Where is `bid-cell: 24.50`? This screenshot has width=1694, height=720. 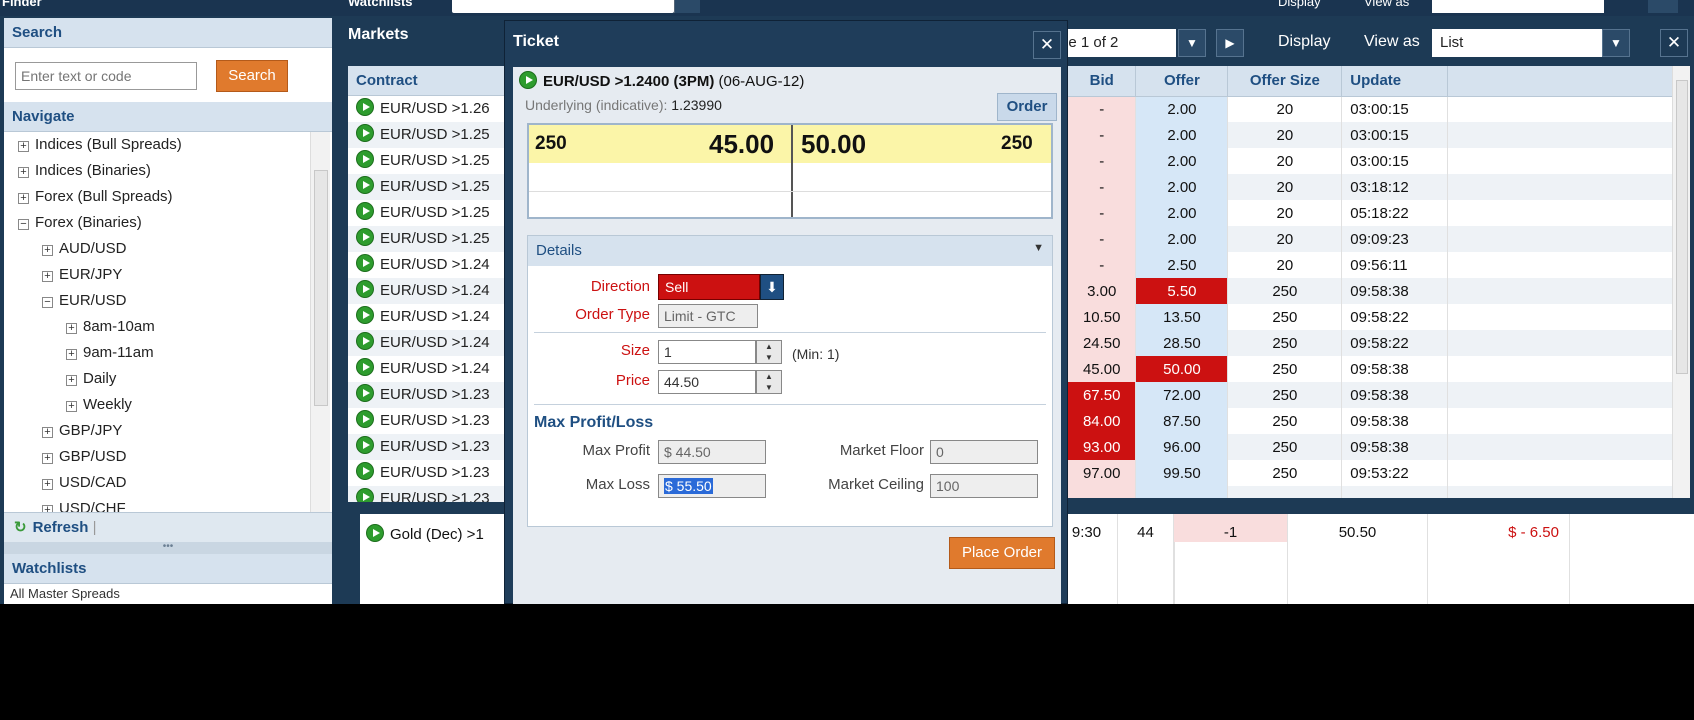
bid-cell: 24.50 is located at coordinates (1102, 343).